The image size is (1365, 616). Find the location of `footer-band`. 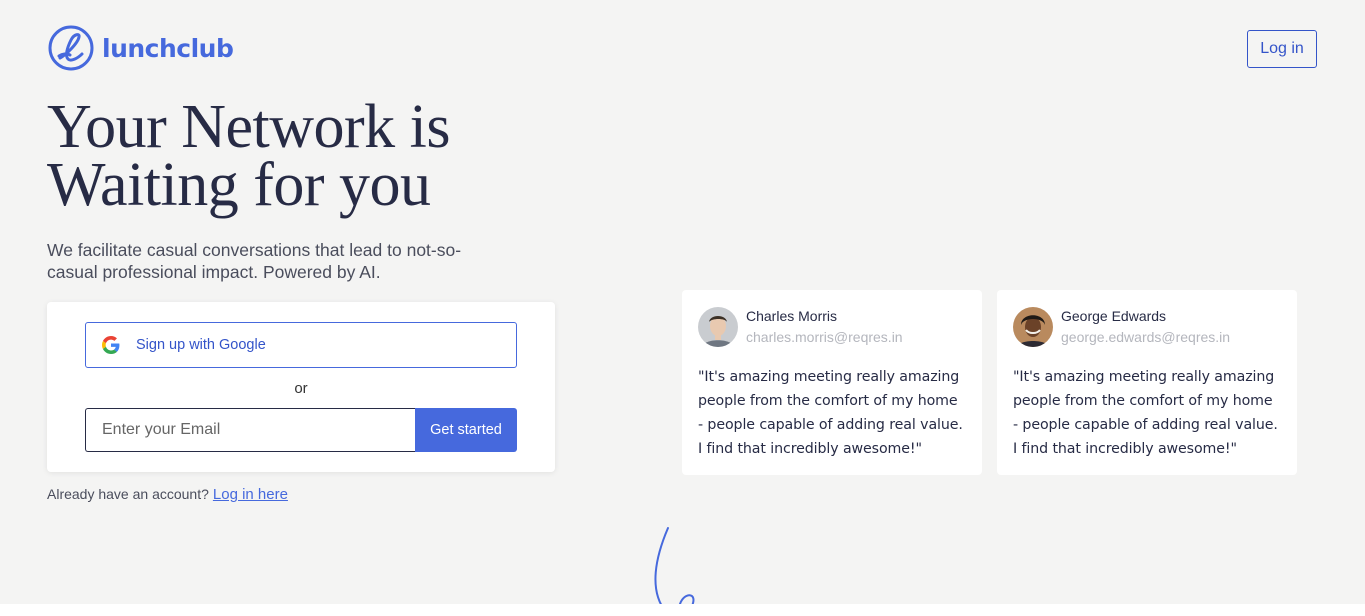

footer-band is located at coordinates (682, 610).